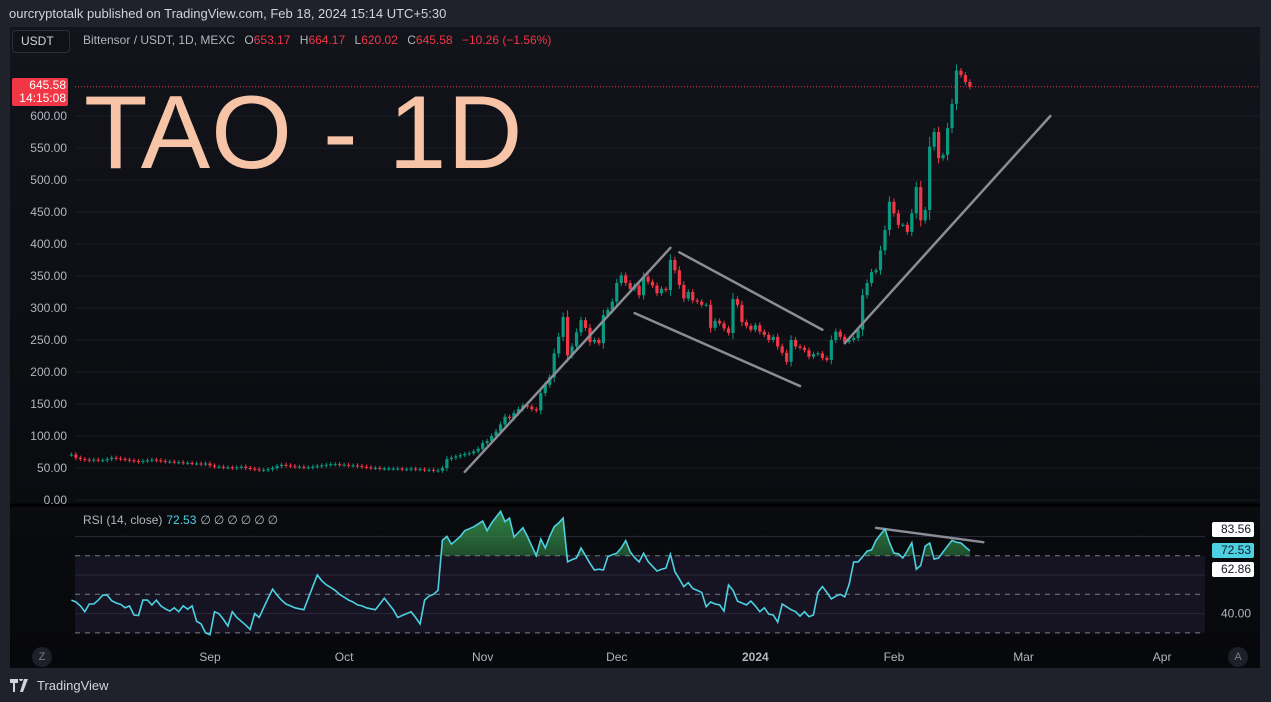 The width and height of the screenshot is (1271, 702). Describe the element at coordinates (42, 657) in the screenshot. I see `zoom-reset-button: Z` at that location.